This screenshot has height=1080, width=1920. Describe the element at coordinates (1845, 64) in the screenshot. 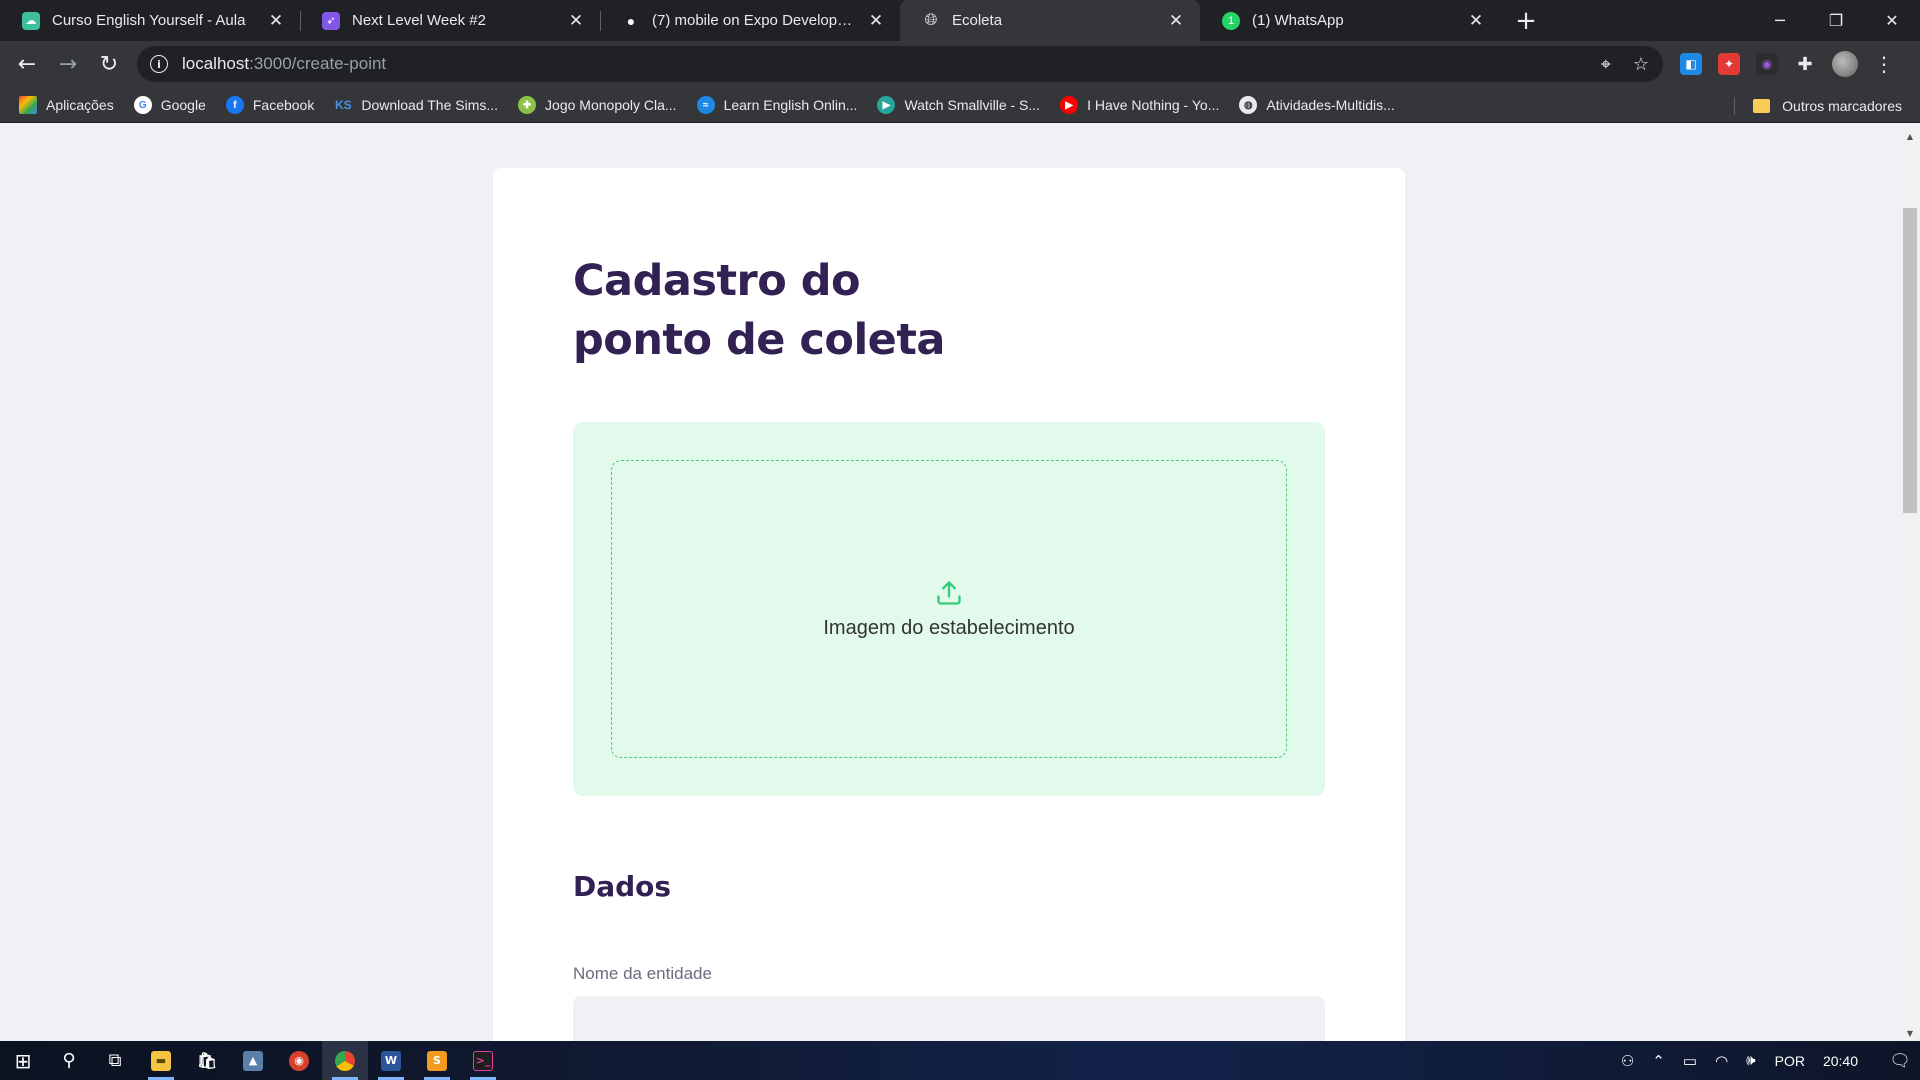

I see `profile-avatar` at that location.